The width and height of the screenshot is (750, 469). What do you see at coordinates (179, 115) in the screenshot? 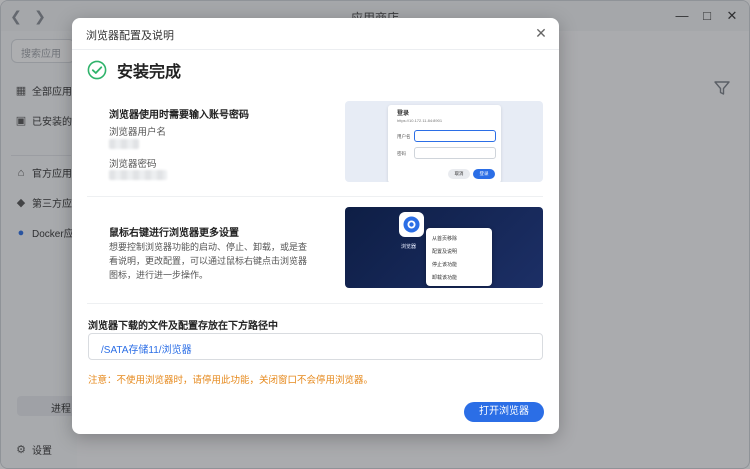
I see `credentials-section-title: 浏览器使用时需要输入账号密码` at bounding box center [179, 115].